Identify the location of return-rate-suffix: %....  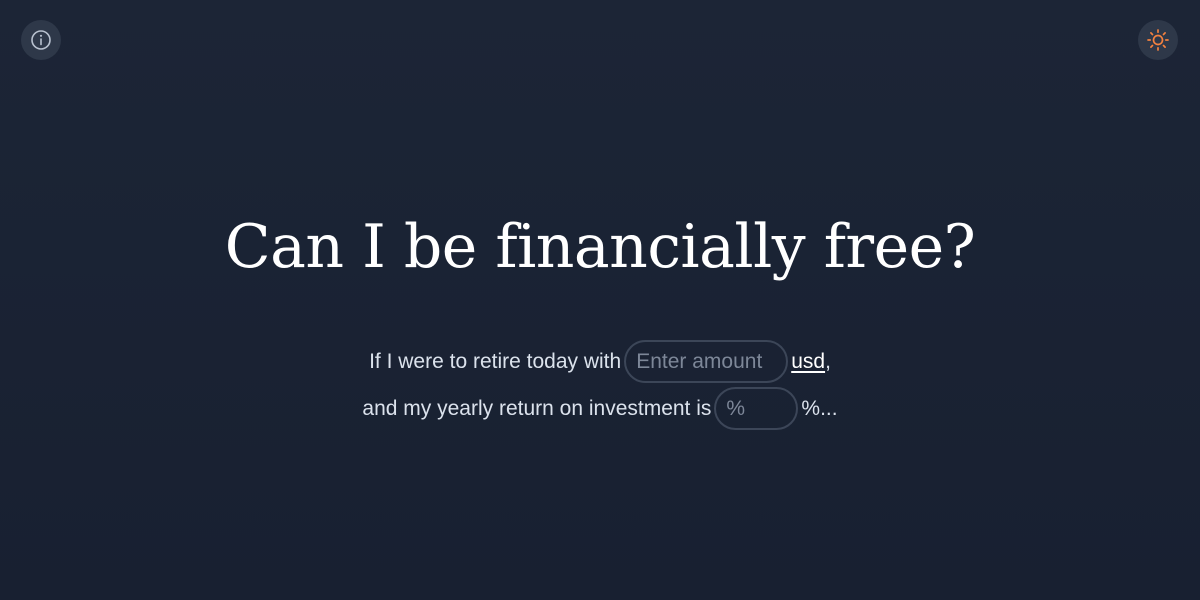
(819, 408).